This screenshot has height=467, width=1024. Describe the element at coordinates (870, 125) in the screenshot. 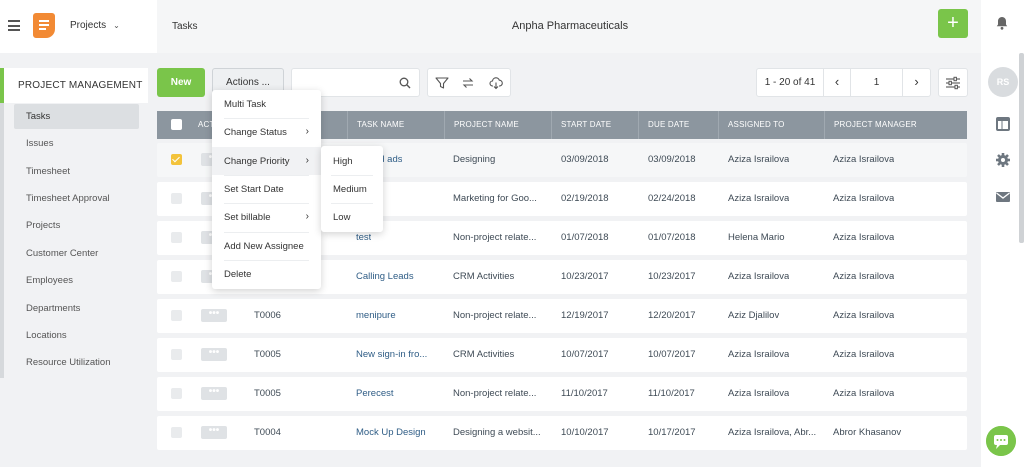

I see `col-project-manager: PROJECT MANAGER` at that location.